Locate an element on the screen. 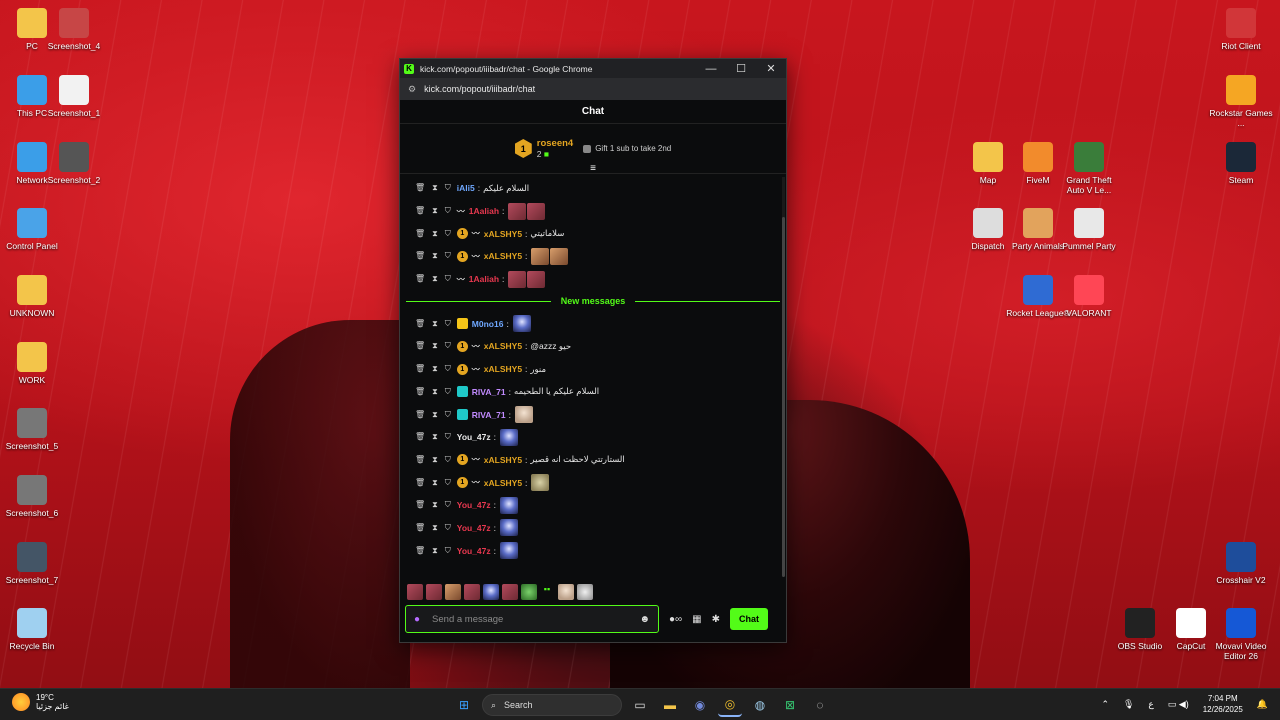 This screenshot has height=720, width=1280. chat-username: M0no16 is located at coordinates (488, 324).